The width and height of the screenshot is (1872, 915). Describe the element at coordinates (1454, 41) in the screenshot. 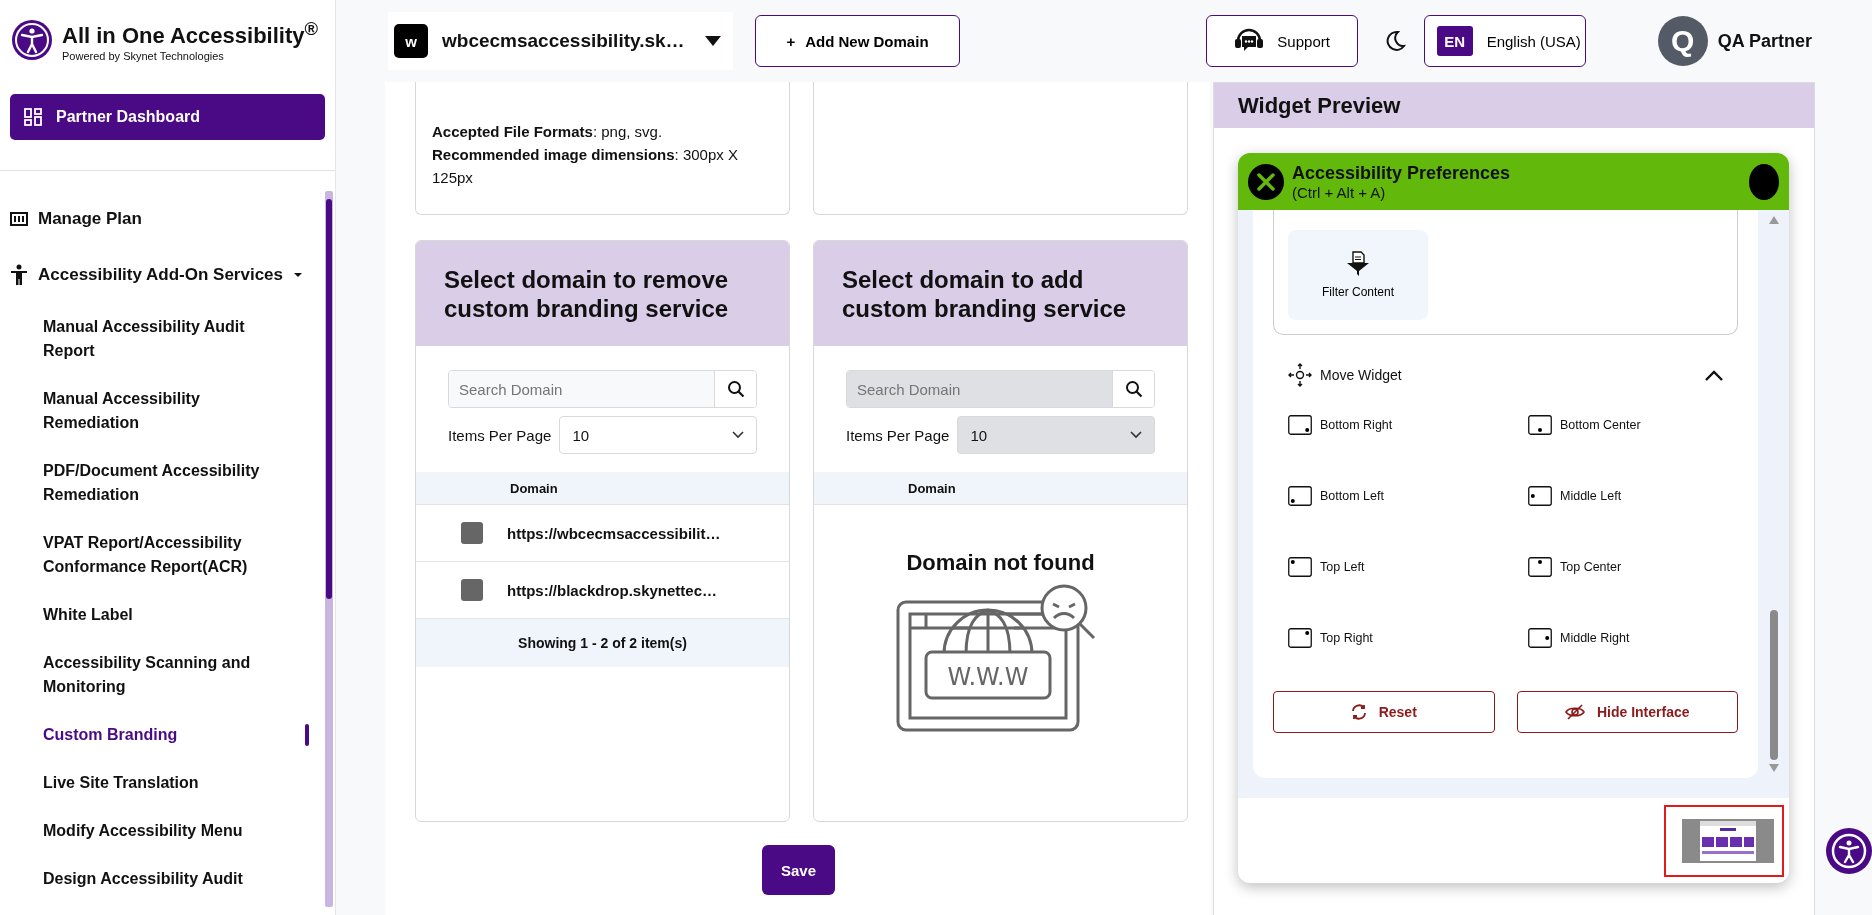

I see `language-code: EN` at that location.